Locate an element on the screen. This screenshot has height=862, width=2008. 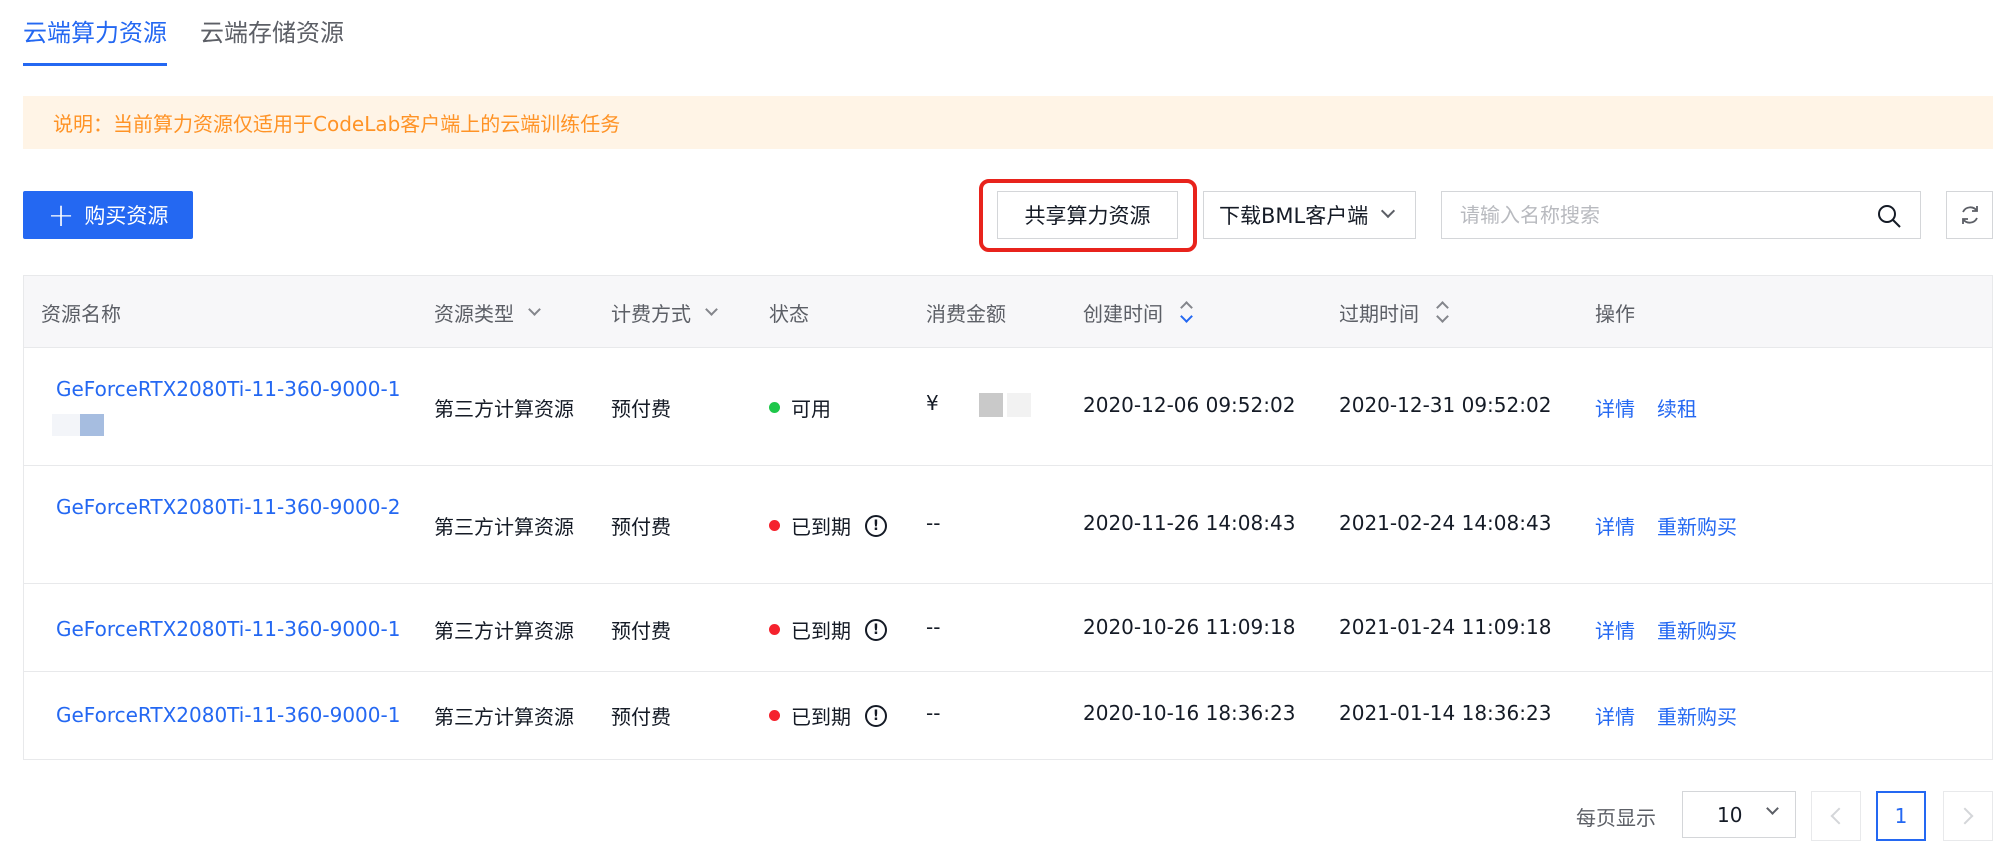
refresh-button is located at coordinates (1969, 215).